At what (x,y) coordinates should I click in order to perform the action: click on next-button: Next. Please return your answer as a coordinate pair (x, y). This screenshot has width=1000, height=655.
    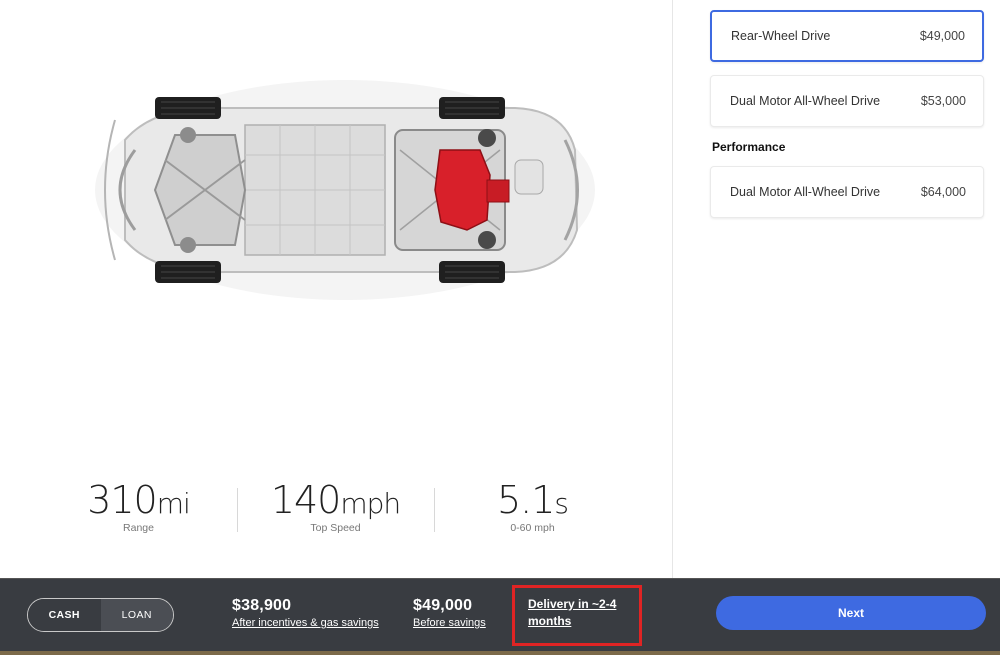
    Looking at the image, I should click on (851, 613).